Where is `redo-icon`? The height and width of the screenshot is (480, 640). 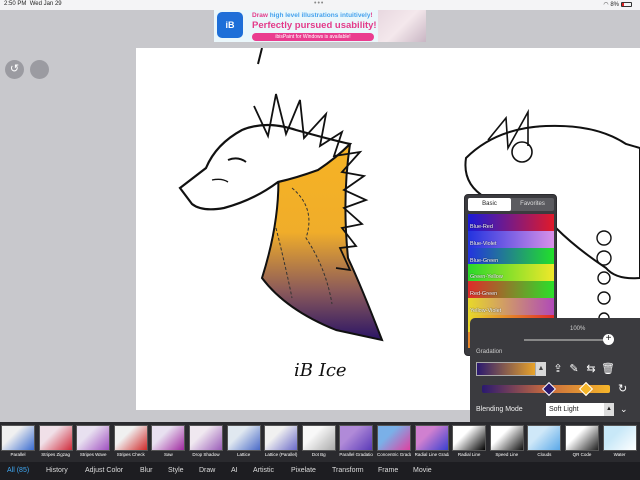 redo-icon is located at coordinates (39, 69).